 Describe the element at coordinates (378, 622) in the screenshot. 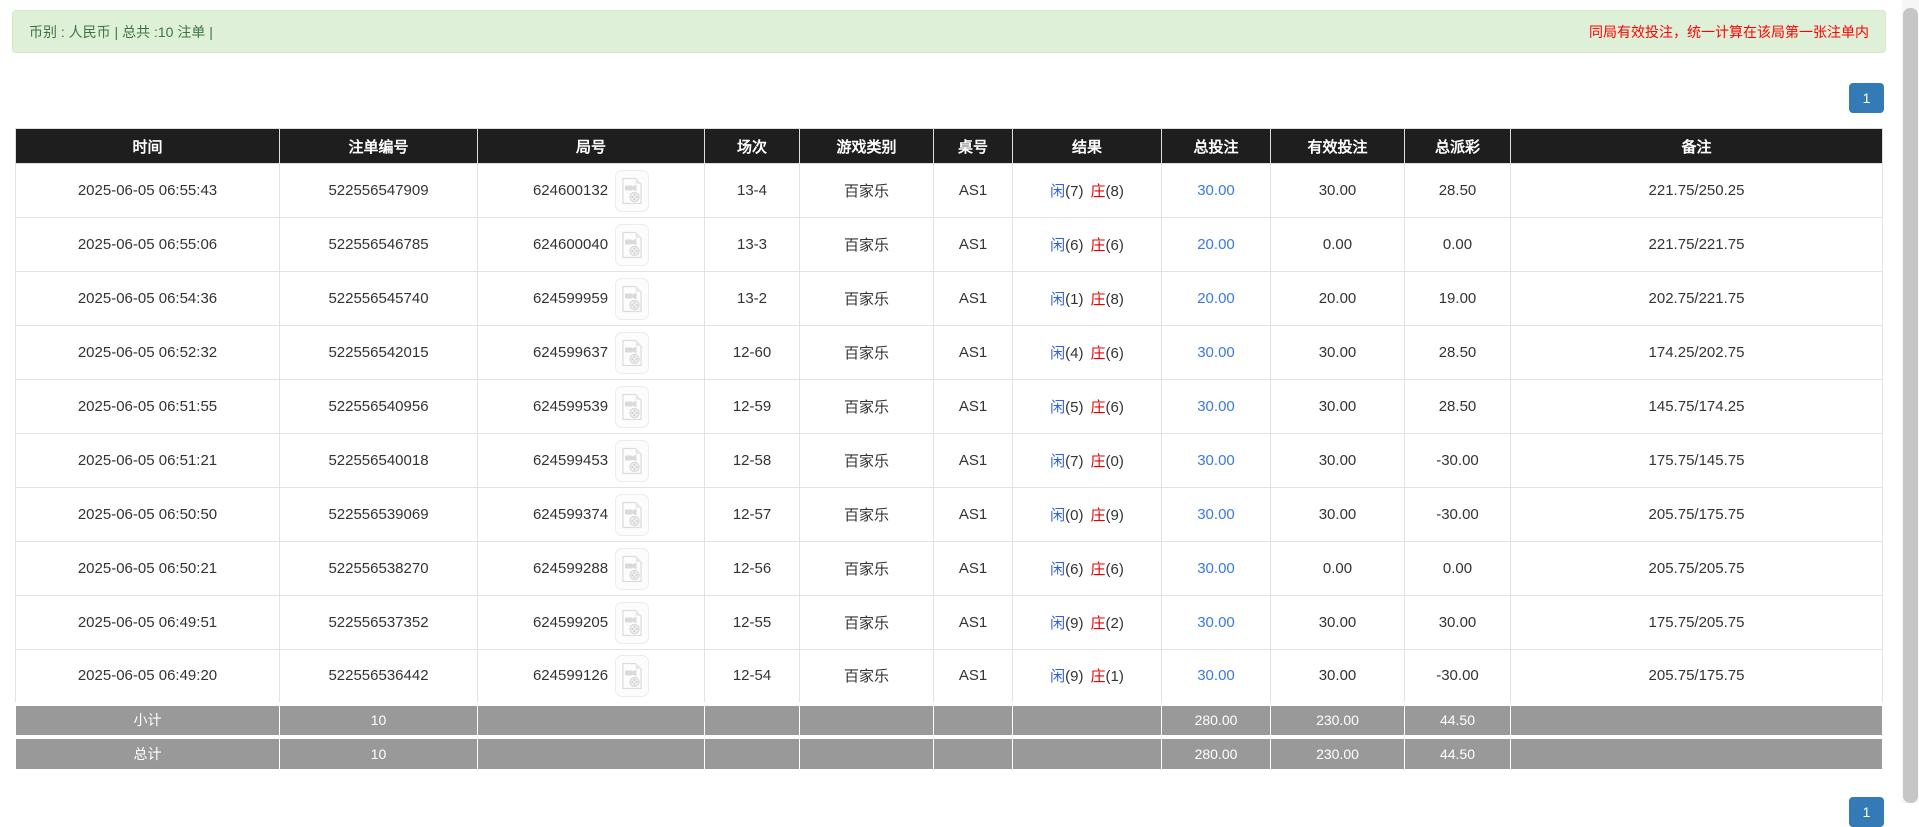

I see `cell-bet-id: 522556537352` at that location.